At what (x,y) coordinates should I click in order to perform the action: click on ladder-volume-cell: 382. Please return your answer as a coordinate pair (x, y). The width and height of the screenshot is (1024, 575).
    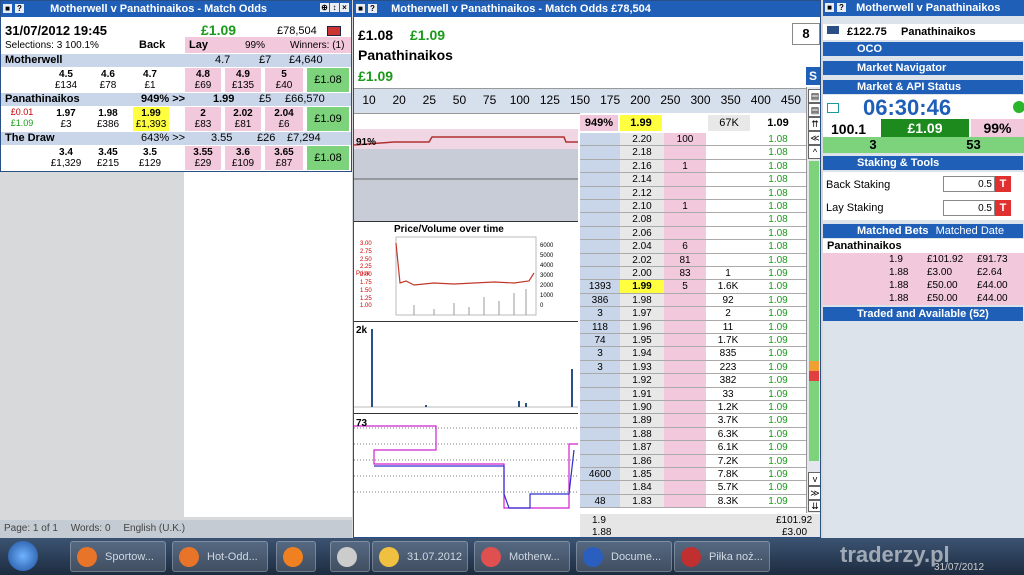
    Looking at the image, I should click on (728, 381).